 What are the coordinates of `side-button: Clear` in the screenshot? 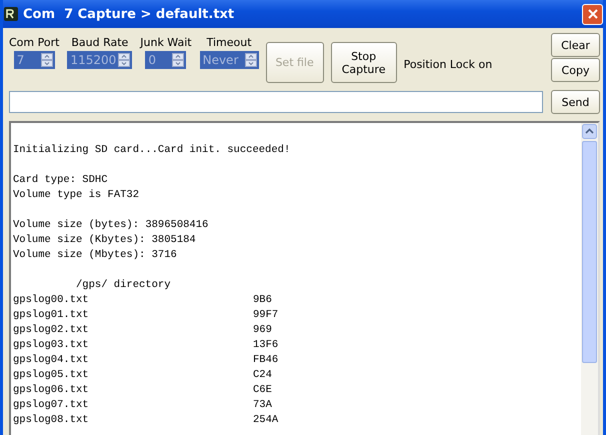 It's located at (575, 45).